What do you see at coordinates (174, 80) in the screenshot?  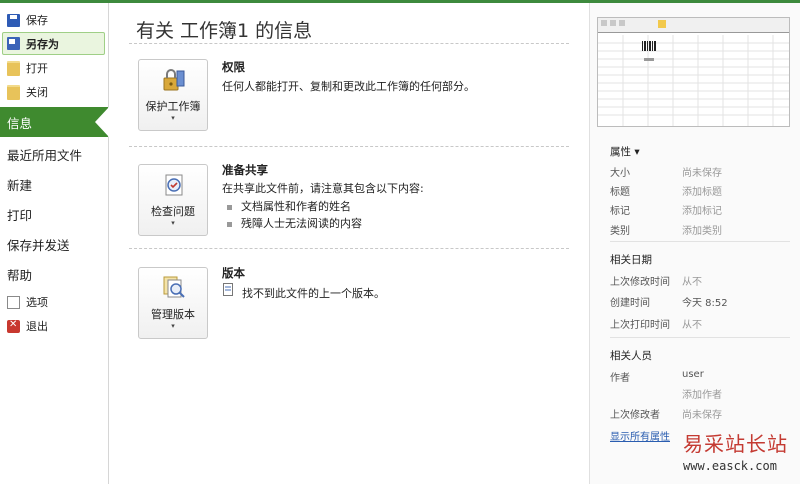 I see `lock-key-icon` at bounding box center [174, 80].